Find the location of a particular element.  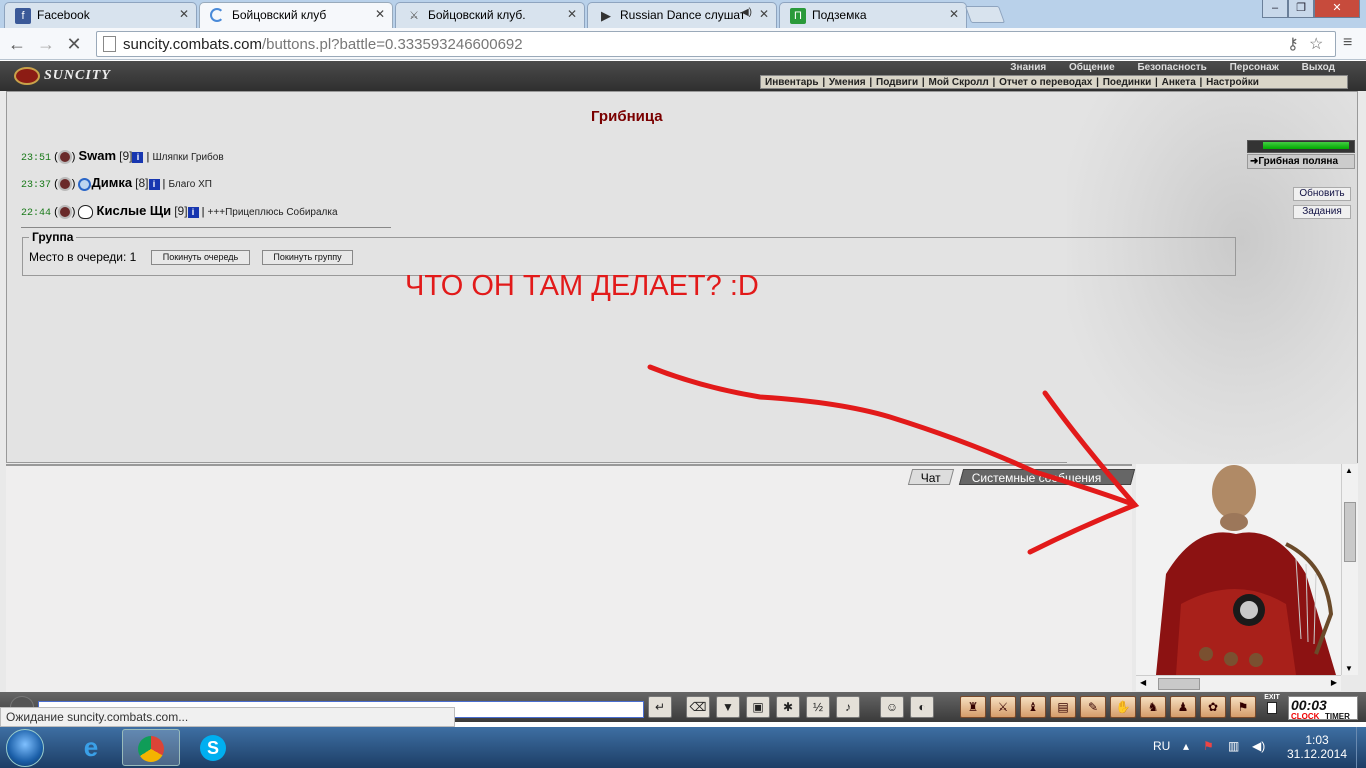

volume-icon: ◀) is located at coordinates (1258, 746).